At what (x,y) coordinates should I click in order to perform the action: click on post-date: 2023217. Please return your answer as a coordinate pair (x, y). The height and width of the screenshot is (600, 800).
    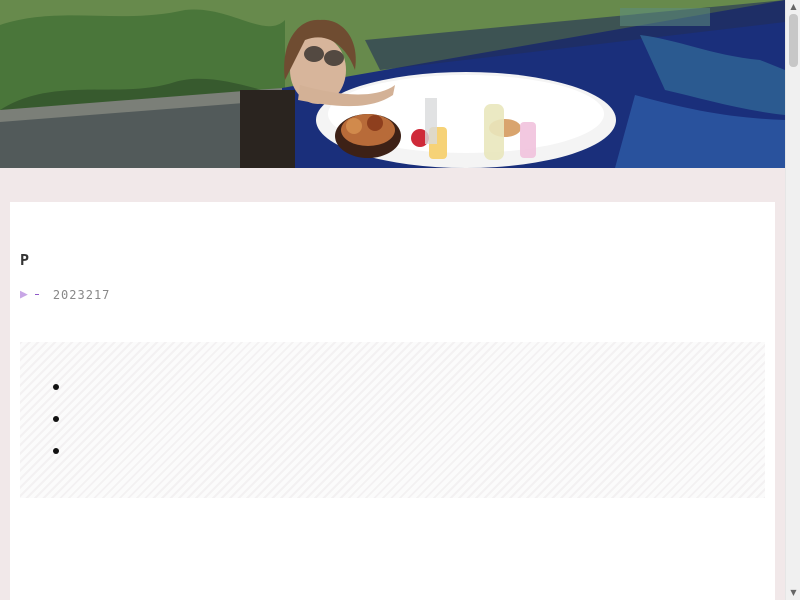
    Looking at the image, I should click on (81, 294).